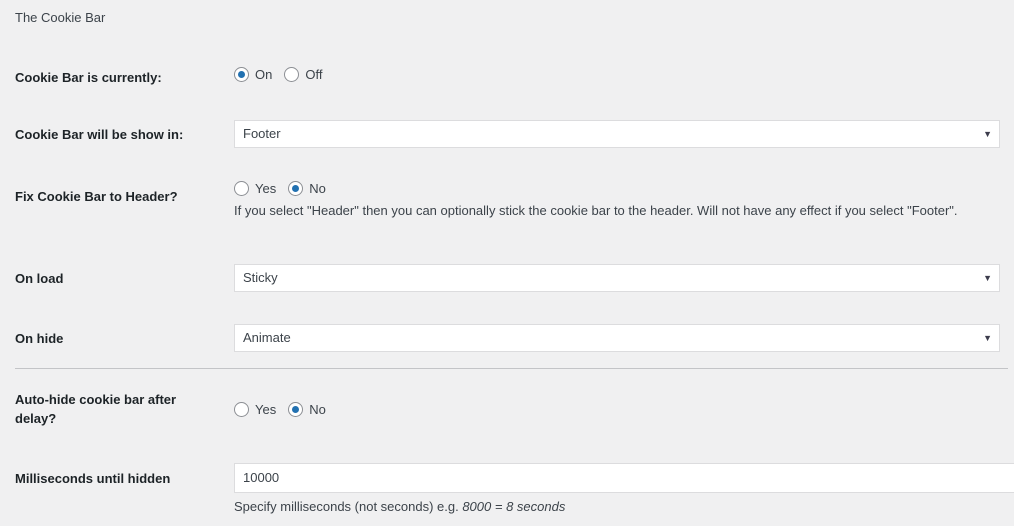 The image size is (1014, 526). What do you see at coordinates (624, 478) in the screenshot?
I see `input-milliseconds: 10000` at bounding box center [624, 478].